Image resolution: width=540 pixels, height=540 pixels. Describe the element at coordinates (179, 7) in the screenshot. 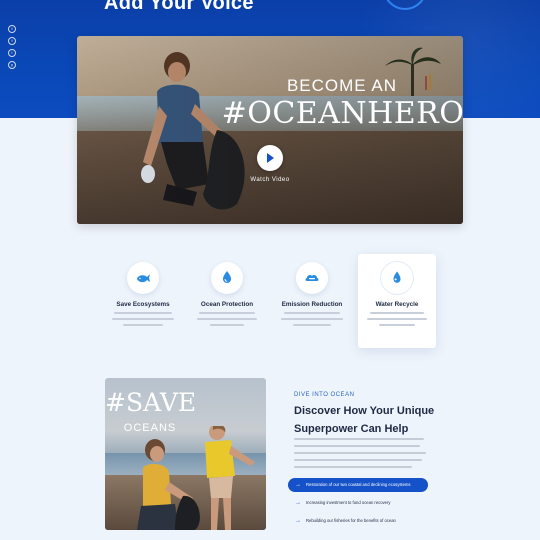

I see `band-title: Add Your Voice` at that location.